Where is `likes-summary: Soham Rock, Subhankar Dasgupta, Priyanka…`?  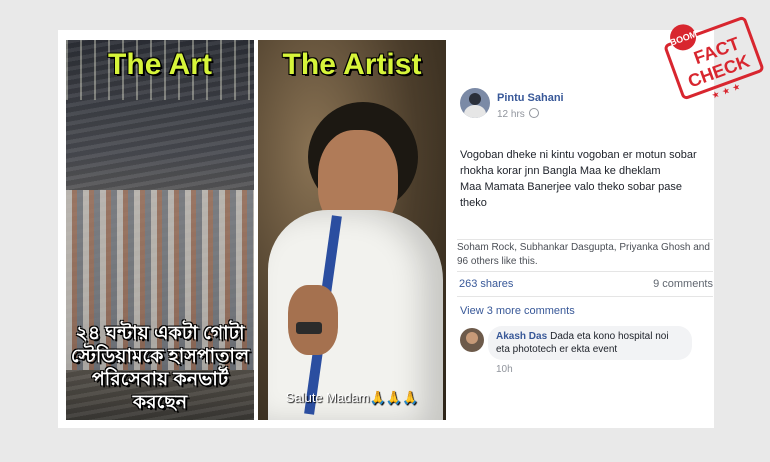 likes-summary: Soham Rock, Subhankar Dasgupta, Priyanka… is located at coordinates (585, 254).